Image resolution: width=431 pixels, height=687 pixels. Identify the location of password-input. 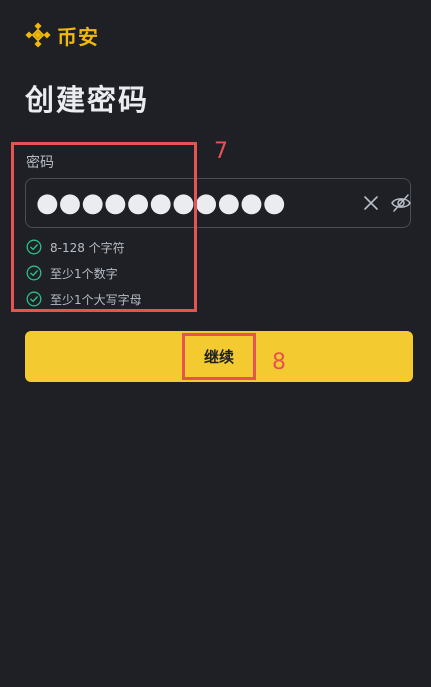
(194, 203).